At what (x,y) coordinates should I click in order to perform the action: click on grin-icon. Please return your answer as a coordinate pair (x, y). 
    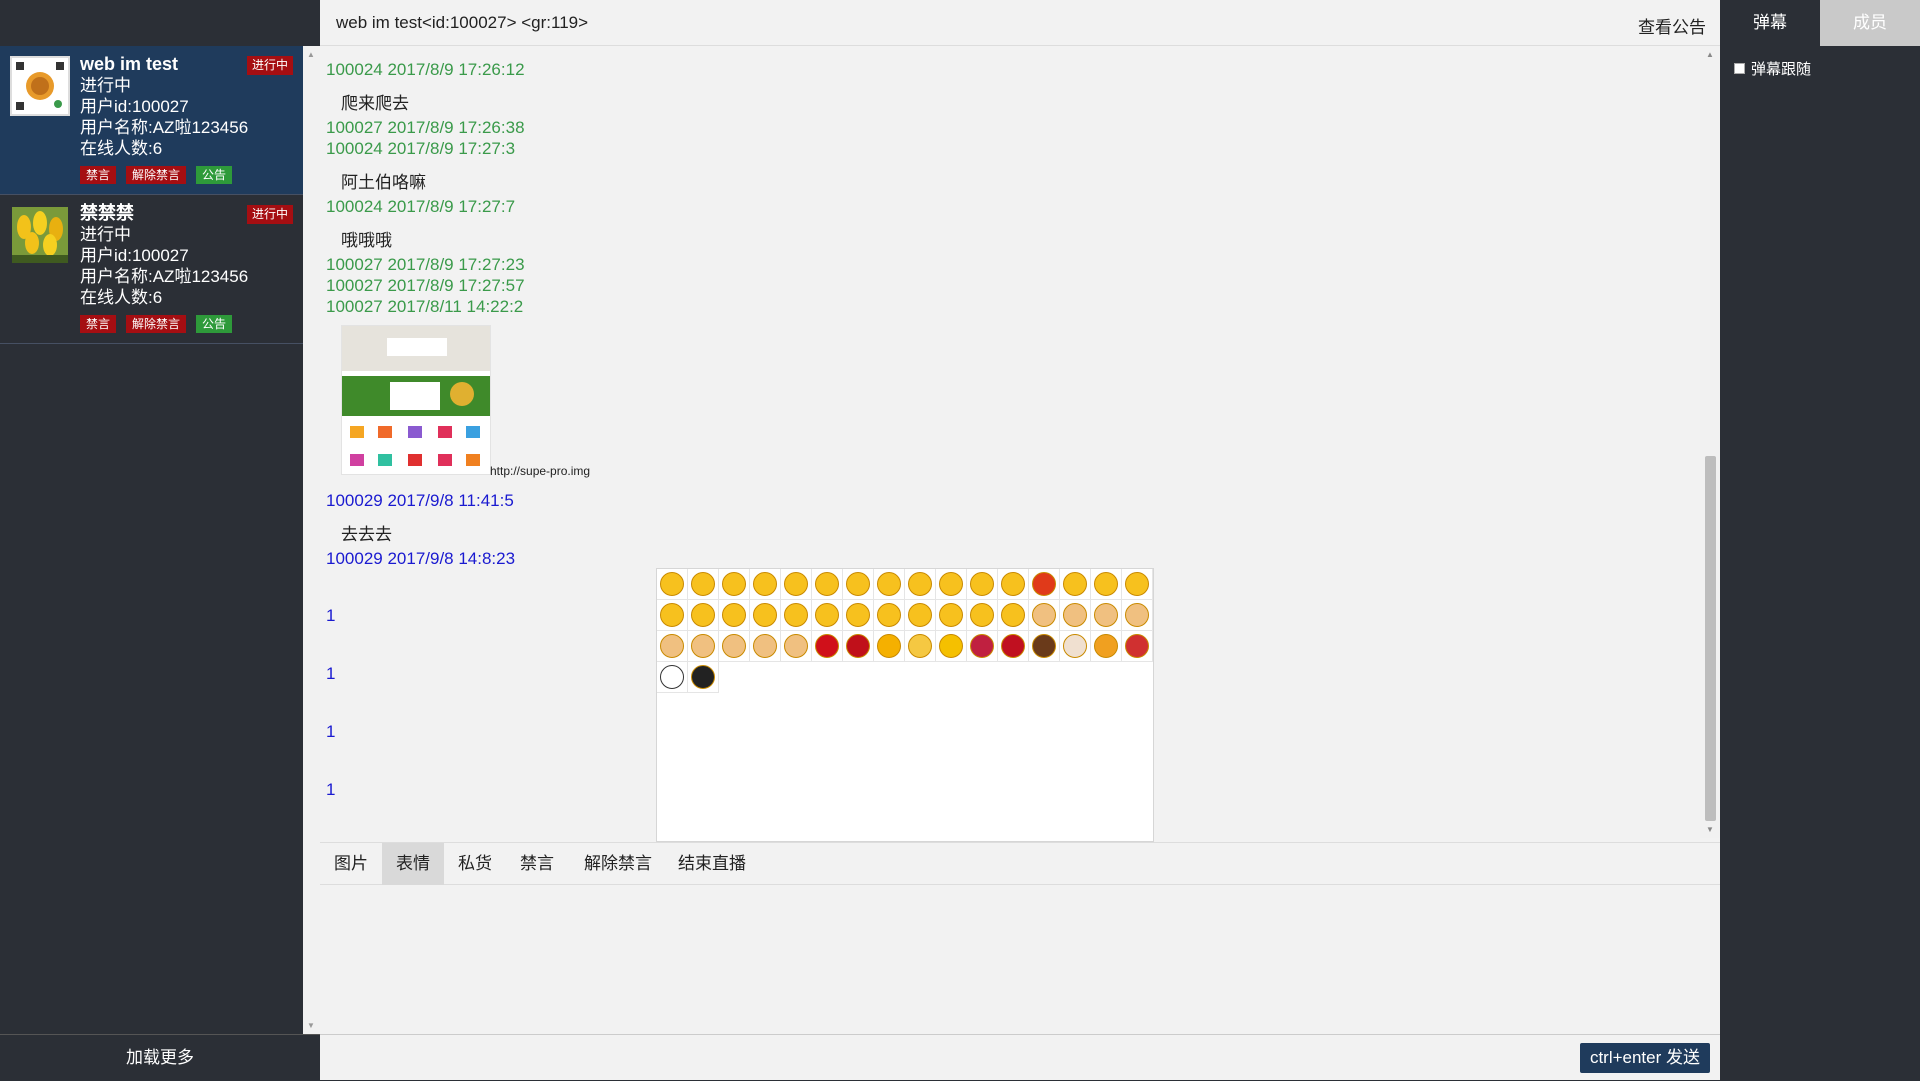
    Looking at the image, I should click on (672, 584).